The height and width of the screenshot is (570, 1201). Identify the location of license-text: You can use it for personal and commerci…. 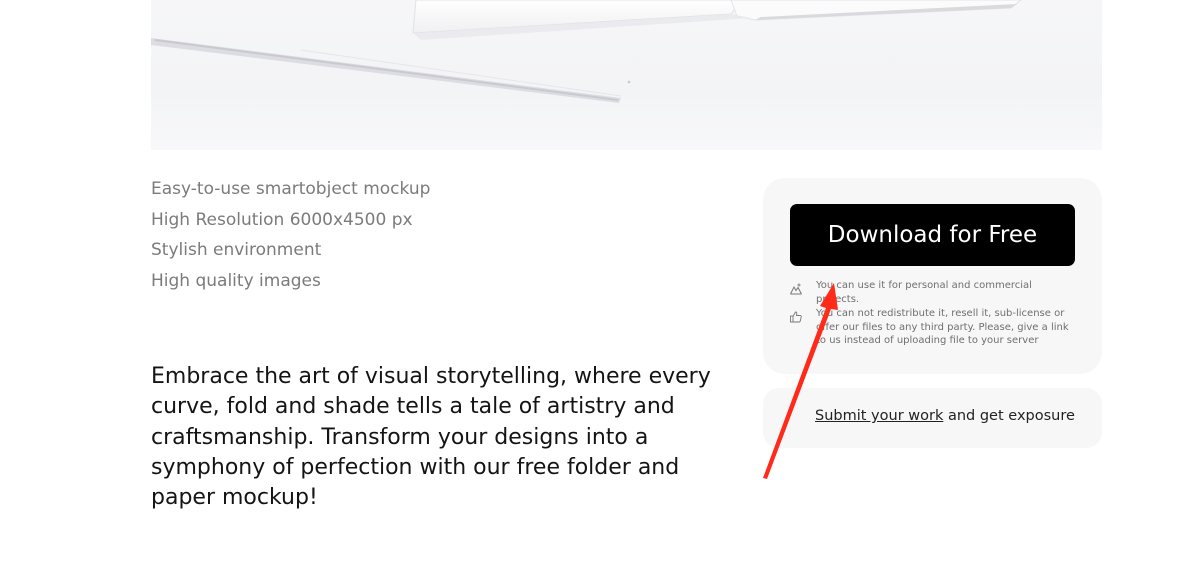
(924, 292).